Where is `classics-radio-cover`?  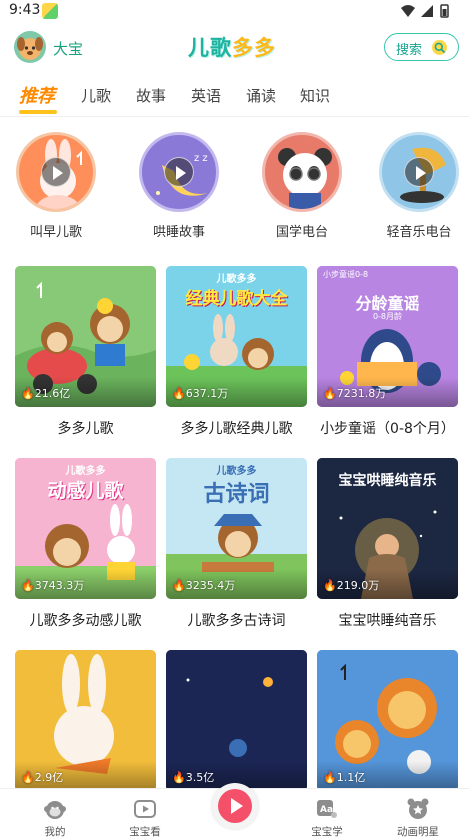 classics-radio-cover is located at coordinates (302, 172).